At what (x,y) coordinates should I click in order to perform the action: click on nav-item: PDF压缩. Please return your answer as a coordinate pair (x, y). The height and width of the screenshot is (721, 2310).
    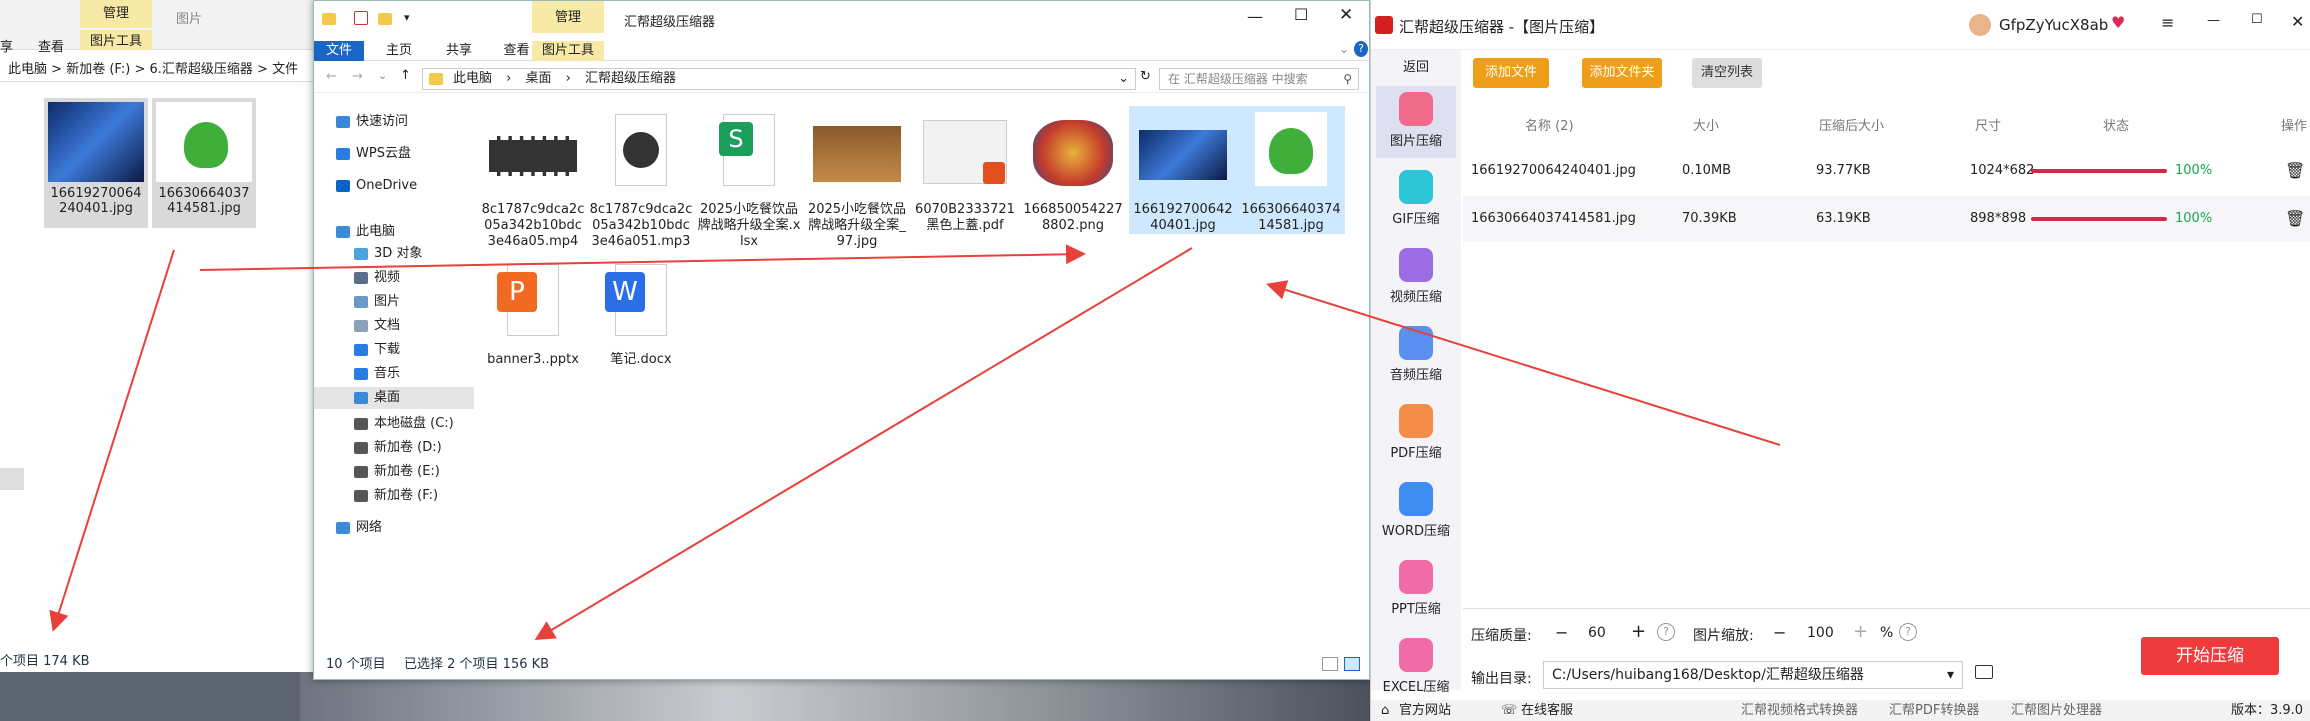
    Looking at the image, I should click on (1416, 434).